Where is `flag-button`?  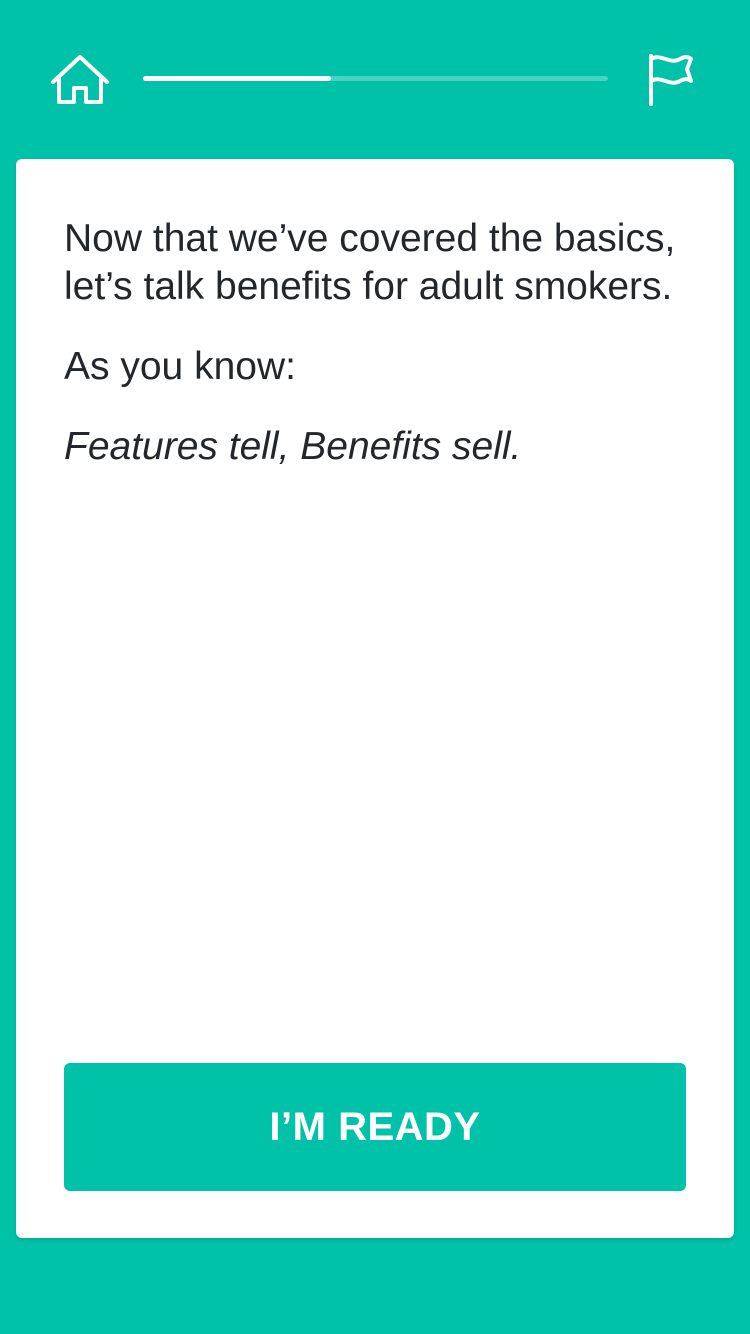
flag-button is located at coordinates (670, 80).